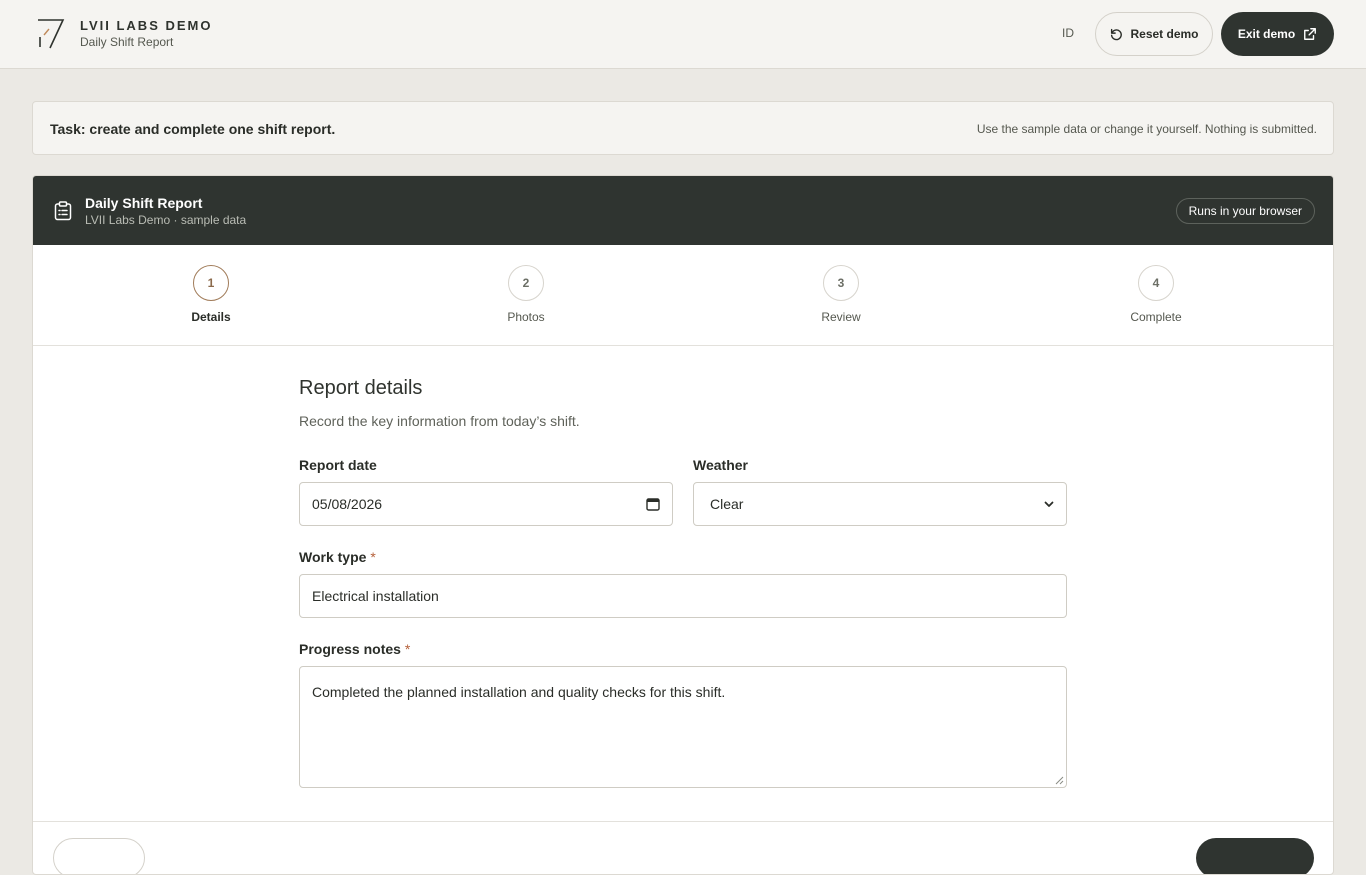 This screenshot has width=1366, height=875. Describe the element at coordinates (1164, 34) in the screenshot. I see `reset-demo-label: Reset demo` at that location.